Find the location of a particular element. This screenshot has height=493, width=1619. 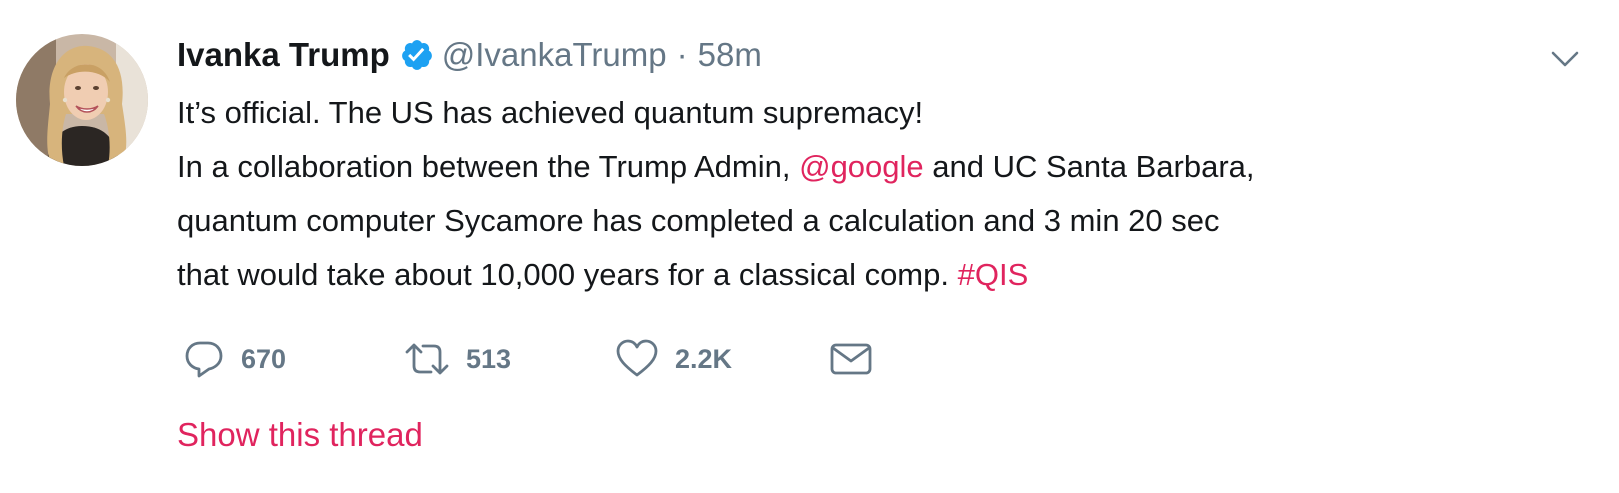

like-button: 2.2K is located at coordinates (673, 359).